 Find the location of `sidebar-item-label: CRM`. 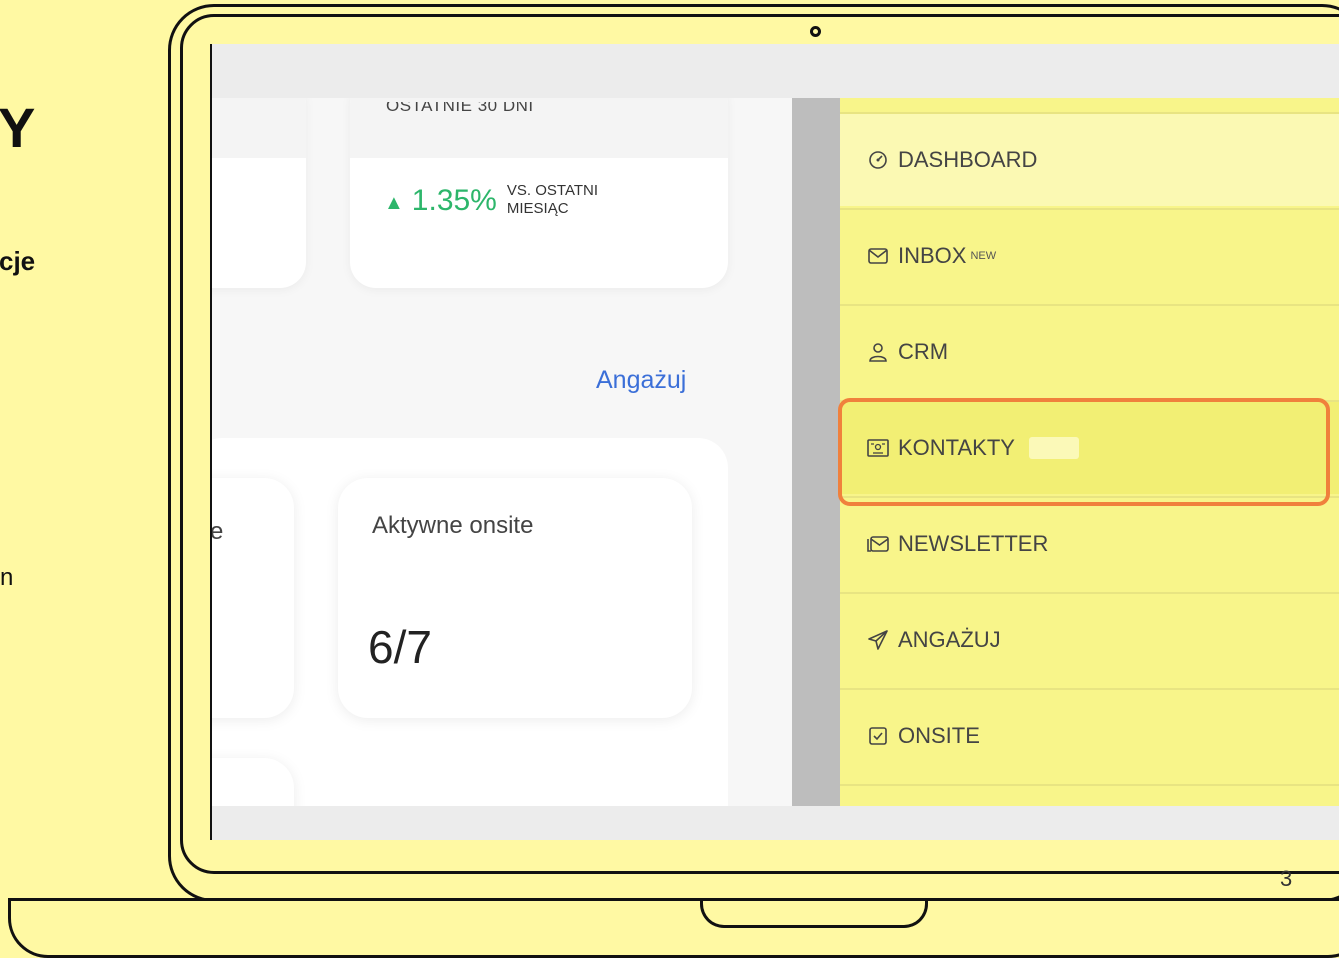

sidebar-item-label: CRM is located at coordinates (923, 351).